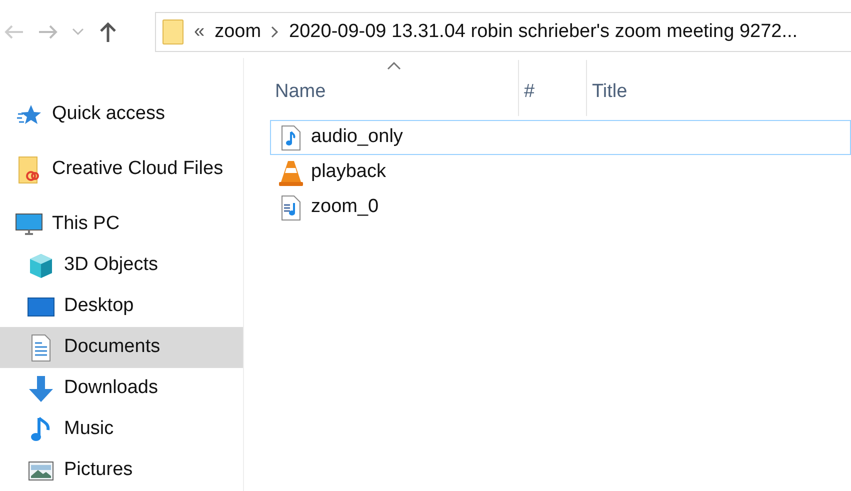 Image resolution: width=851 pixels, height=491 pixels. What do you see at coordinates (29, 115) in the screenshot?
I see `star-icon` at bounding box center [29, 115].